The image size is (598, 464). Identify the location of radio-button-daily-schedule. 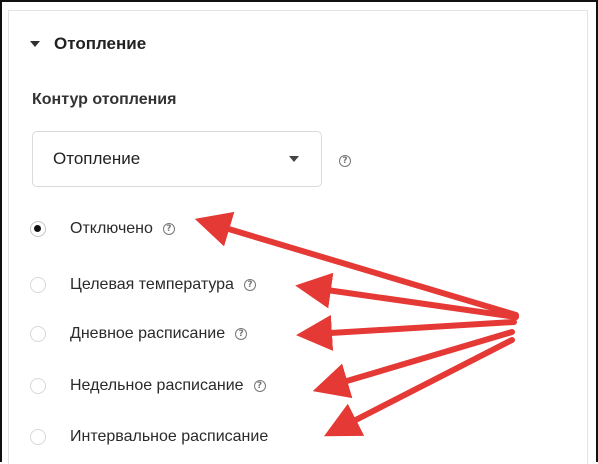
(38, 334).